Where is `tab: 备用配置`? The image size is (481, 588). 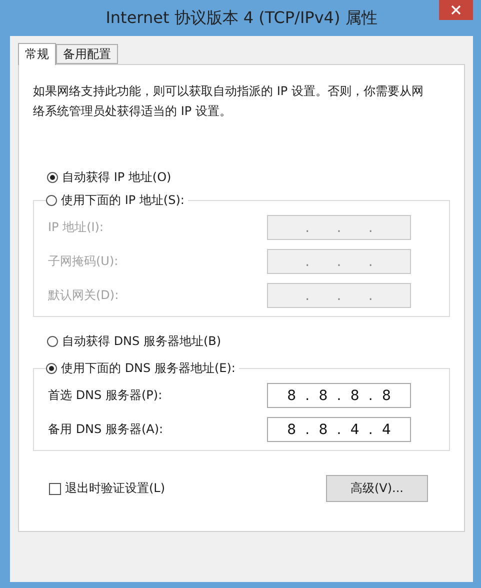
tab: 备用配置 is located at coordinates (87, 54).